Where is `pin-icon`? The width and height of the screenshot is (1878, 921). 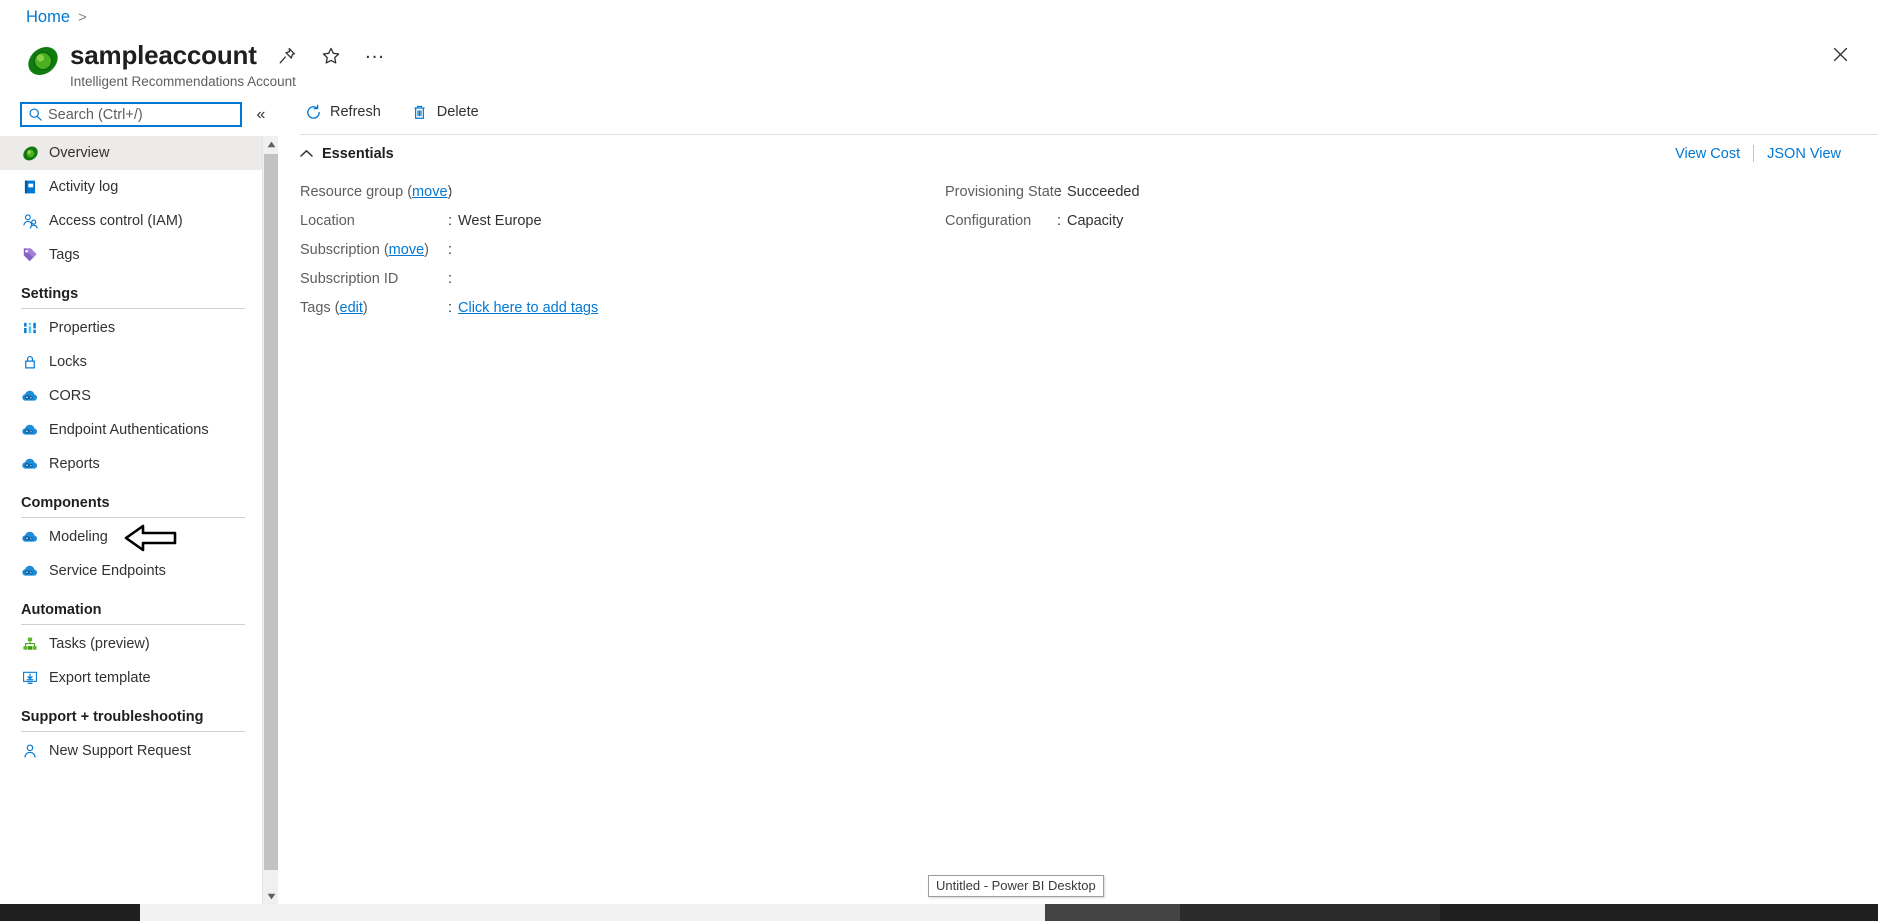
pin-icon is located at coordinates (287, 56).